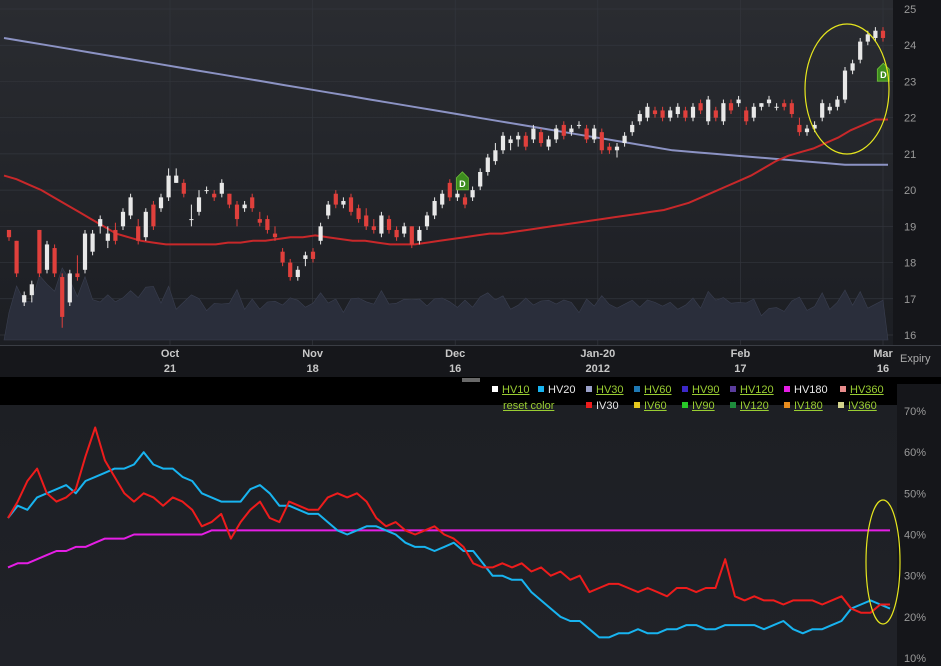 This screenshot has height=666, width=941. I want to click on price-y-tick-label: 23, so click(910, 82).